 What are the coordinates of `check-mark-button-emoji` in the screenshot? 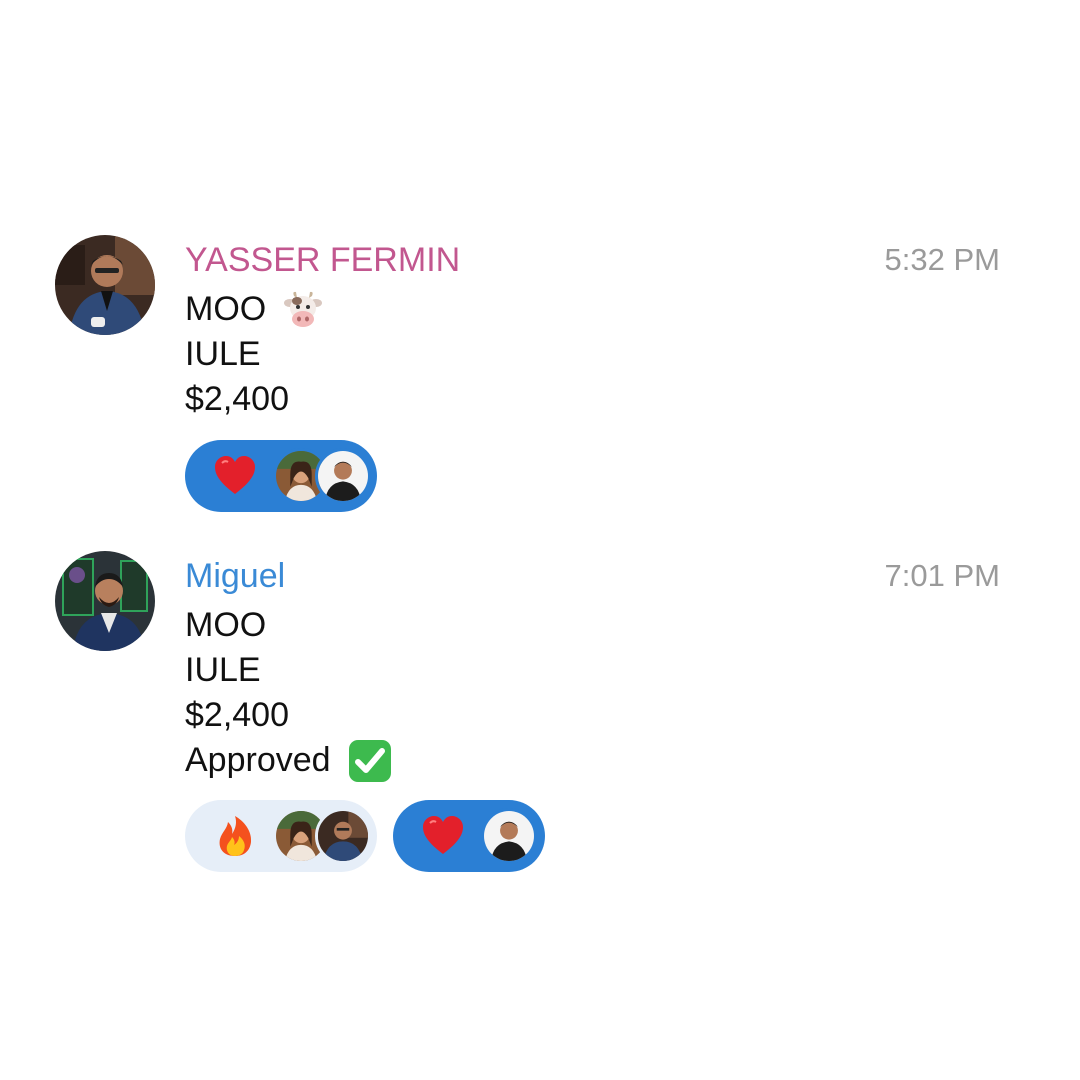 It's located at (370, 761).